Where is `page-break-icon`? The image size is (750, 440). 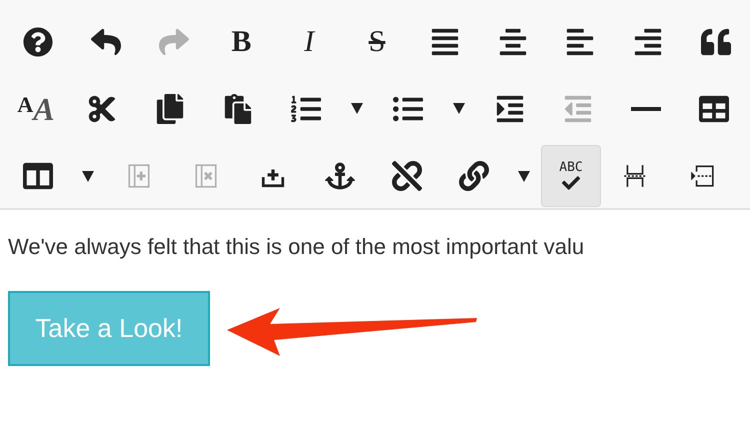 page-break-icon is located at coordinates (635, 176).